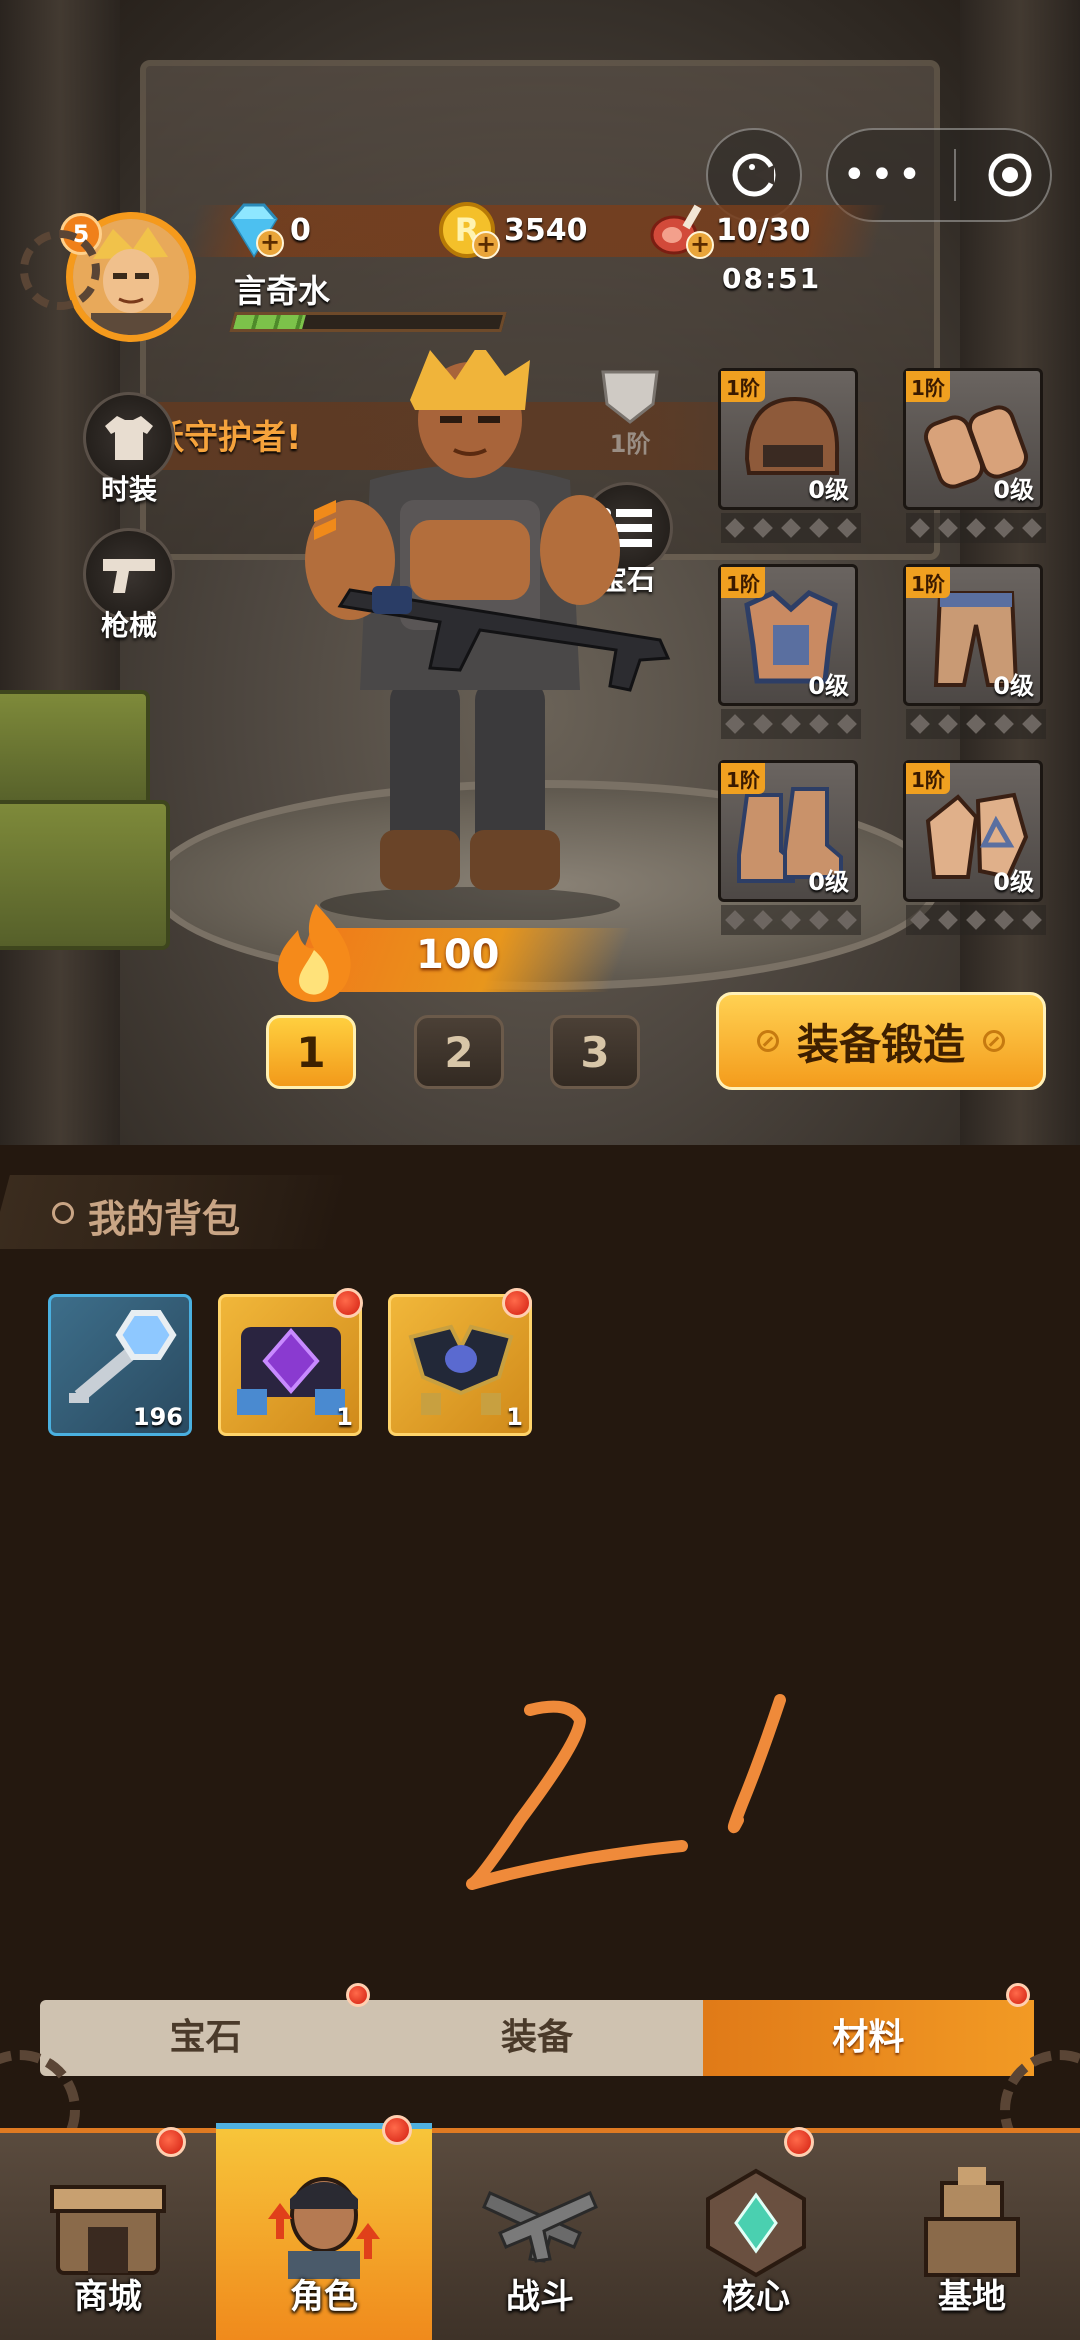  I want to click on bag-bullet-icon, so click(63, 1213).